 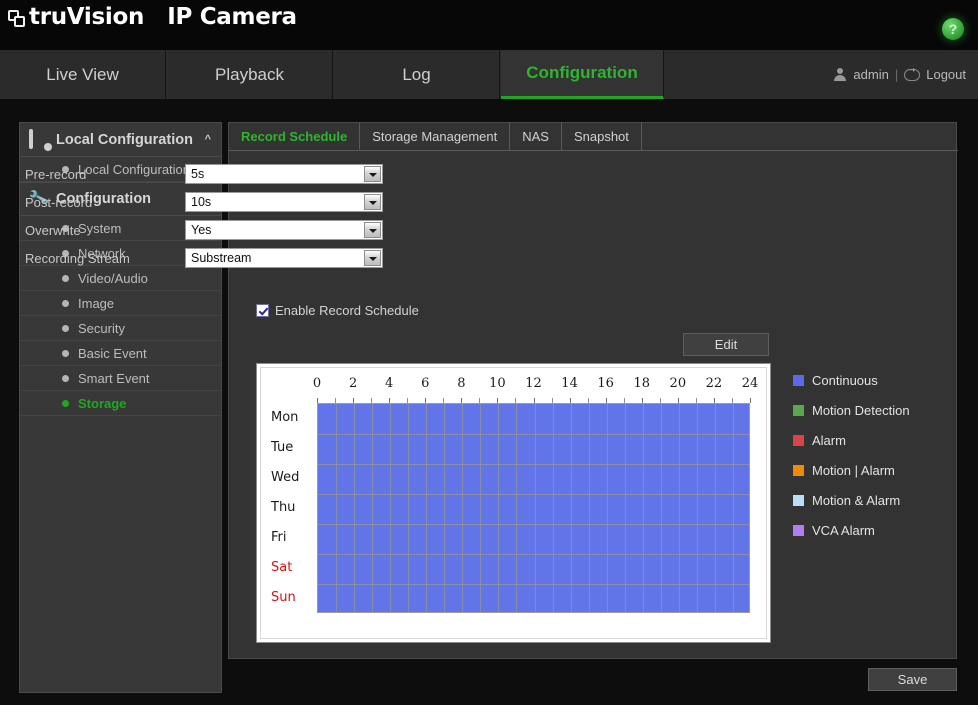 What do you see at coordinates (120, 140) in the screenshot?
I see `sidebar-group-local-configuration: Local Configuration ^` at bounding box center [120, 140].